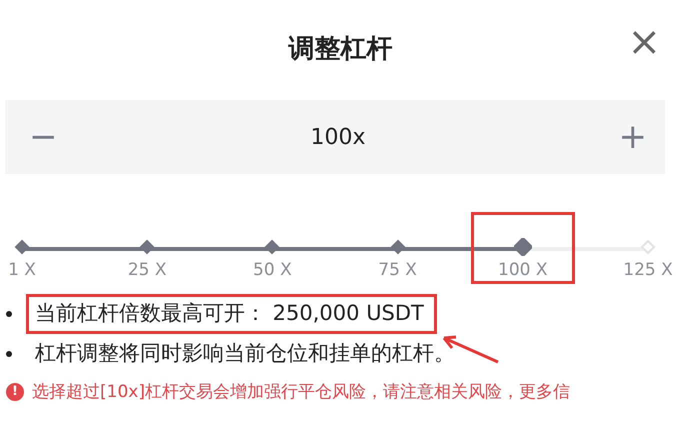 Image resolution: width=681 pixels, height=429 pixels. Describe the element at coordinates (638, 248) in the screenshot. I see `slider-stop: 125 X` at that location.